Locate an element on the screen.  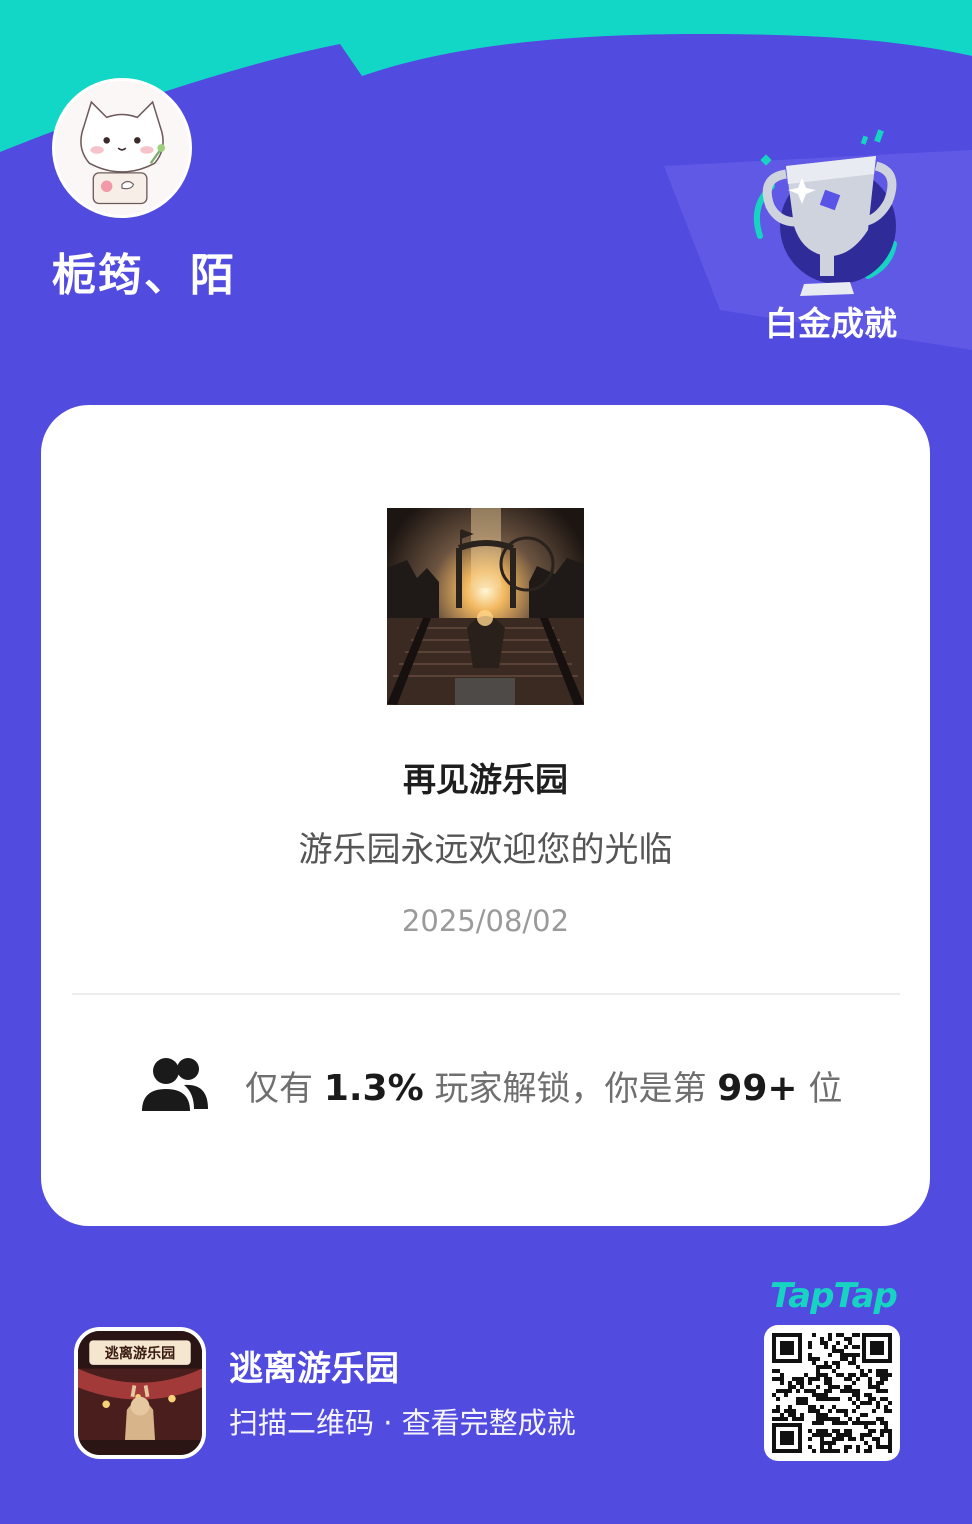
user-avatar is located at coordinates (122, 148).